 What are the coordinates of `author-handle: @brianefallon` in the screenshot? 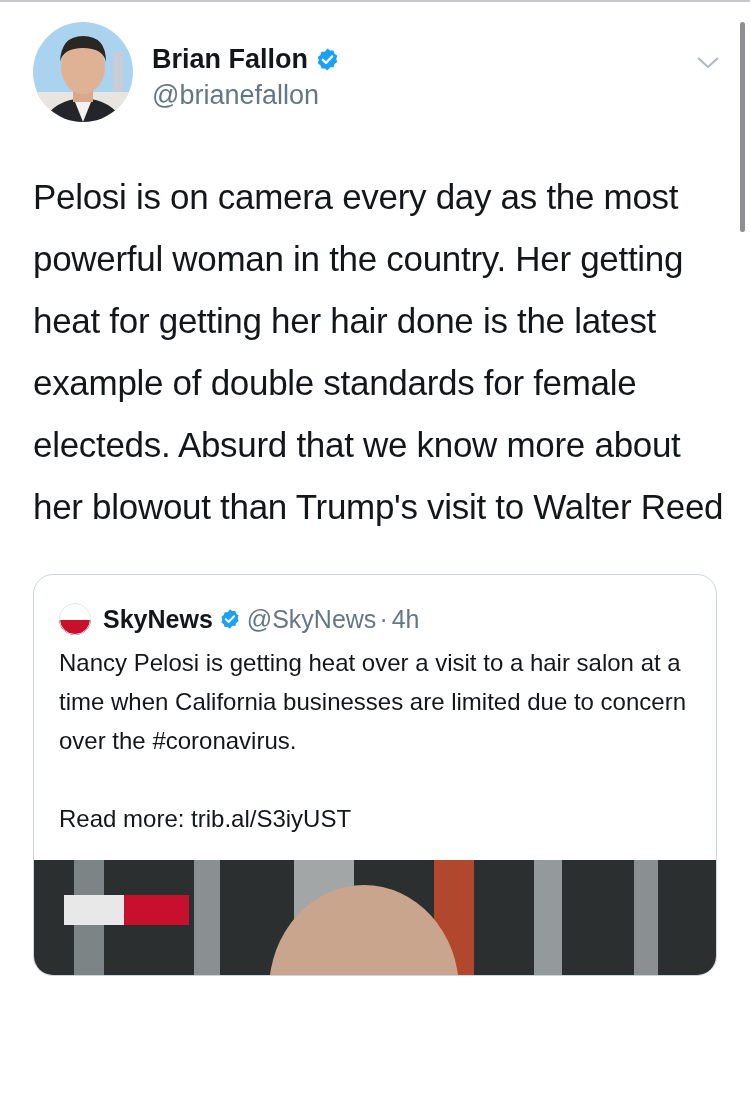 It's located at (236, 95).